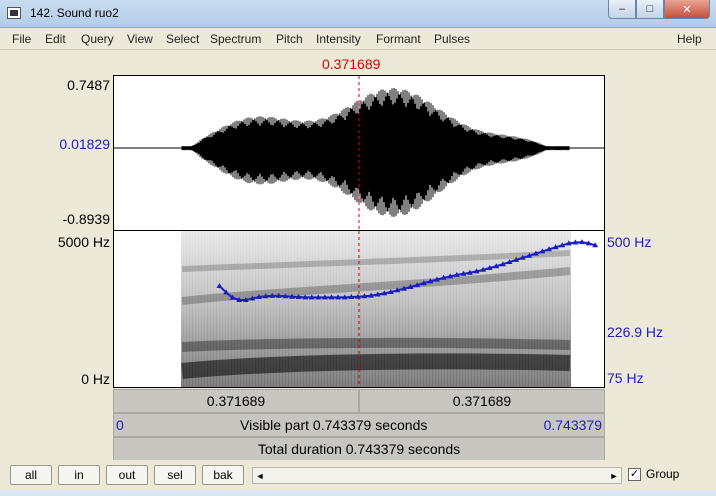 The image size is (716, 496). What do you see at coordinates (14, 13) in the screenshot?
I see `app-icon` at bounding box center [14, 13].